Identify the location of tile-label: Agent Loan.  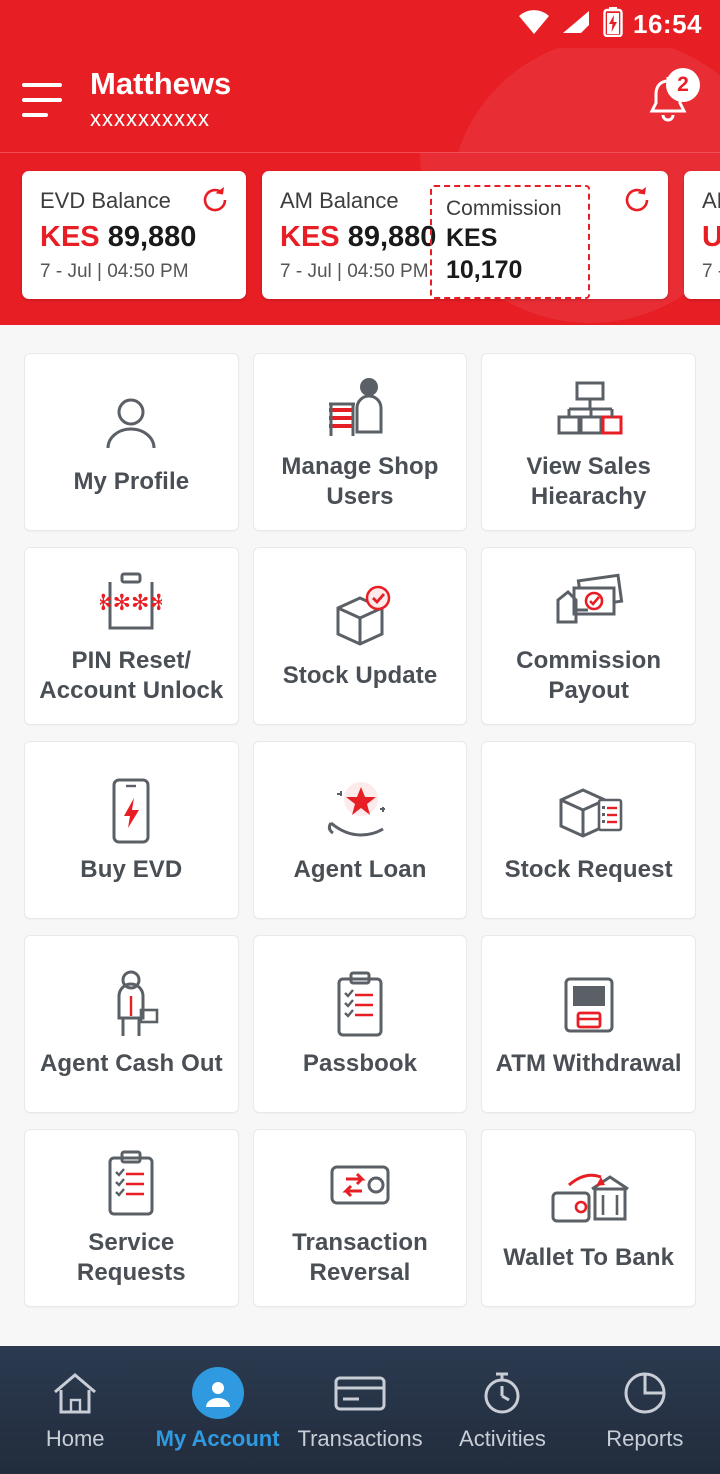
(360, 869).